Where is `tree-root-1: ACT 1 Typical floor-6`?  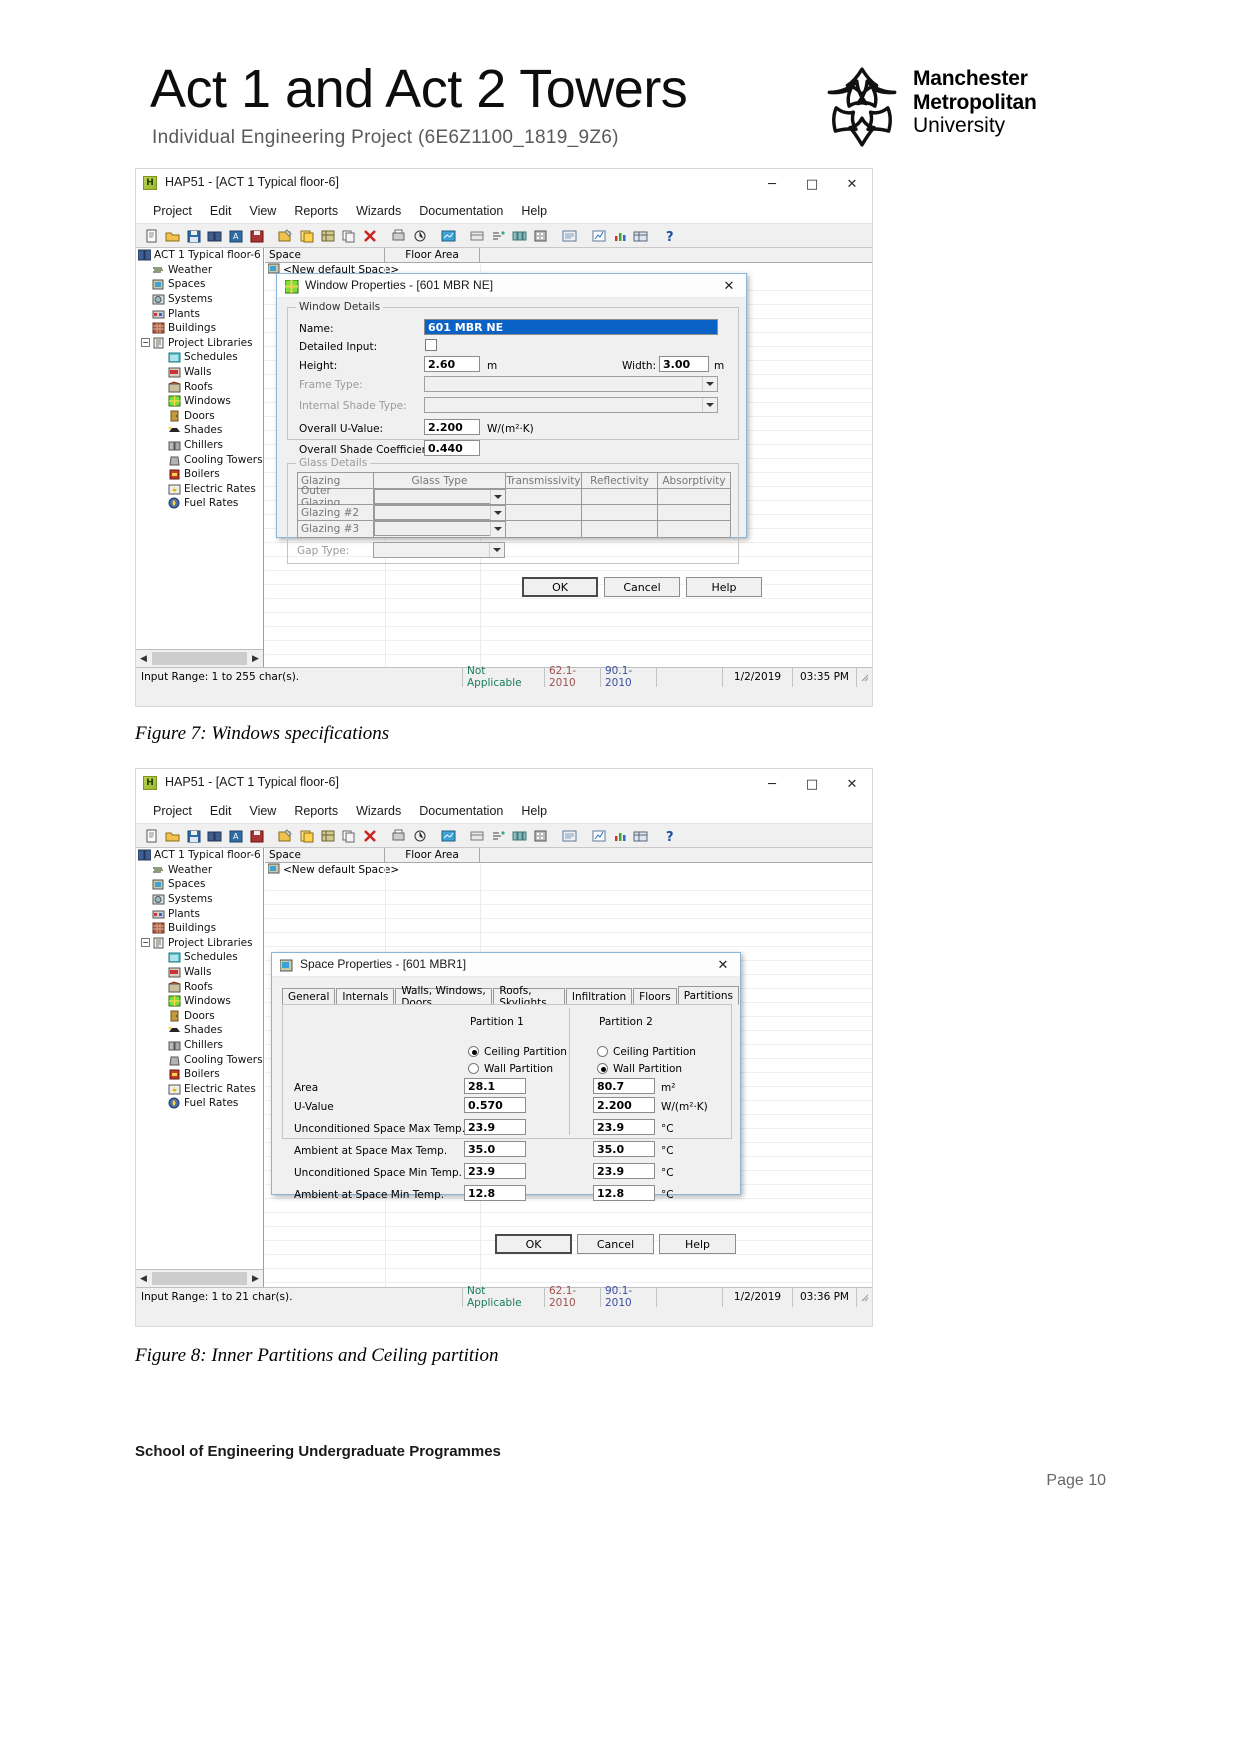 tree-root-1: ACT 1 Typical floor-6 is located at coordinates (199, 255).